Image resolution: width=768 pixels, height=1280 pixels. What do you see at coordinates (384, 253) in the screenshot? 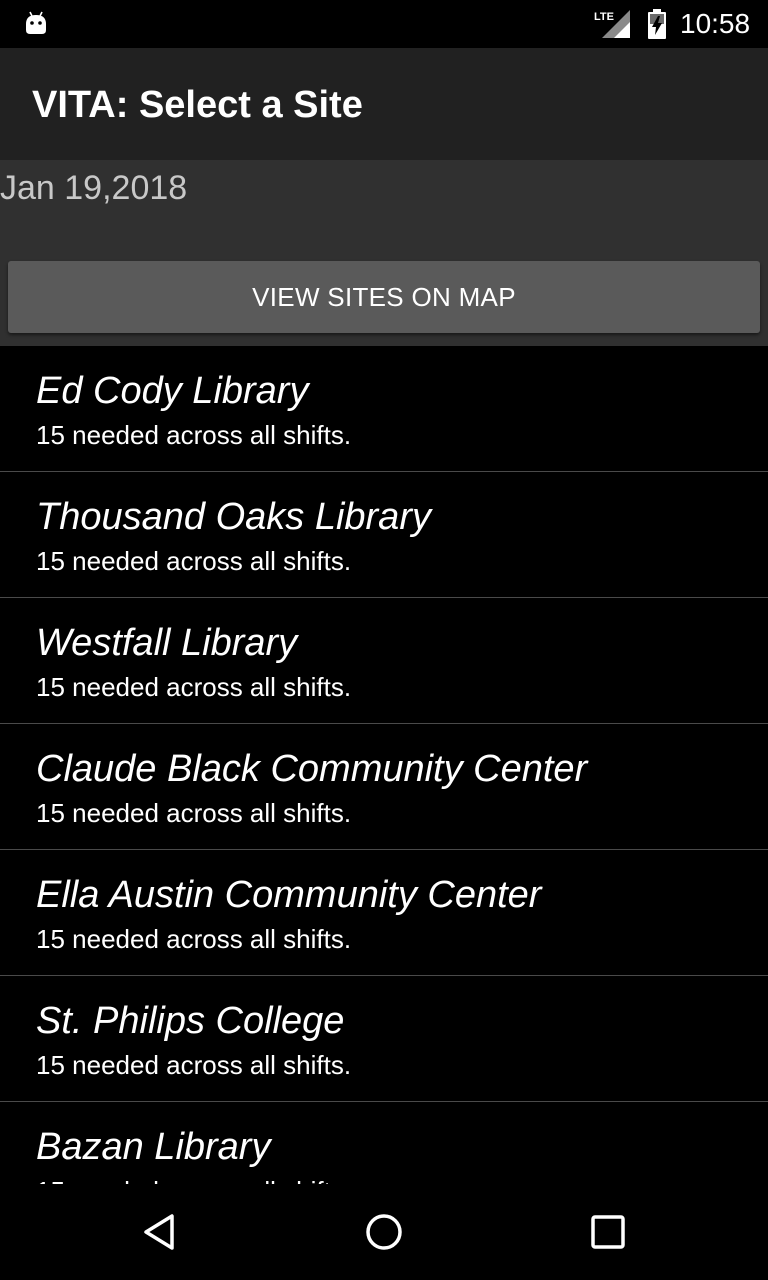
I see `header-area: Jan 19,2018 VIEW SITES ON MAP` at bounding box center [384, 253].